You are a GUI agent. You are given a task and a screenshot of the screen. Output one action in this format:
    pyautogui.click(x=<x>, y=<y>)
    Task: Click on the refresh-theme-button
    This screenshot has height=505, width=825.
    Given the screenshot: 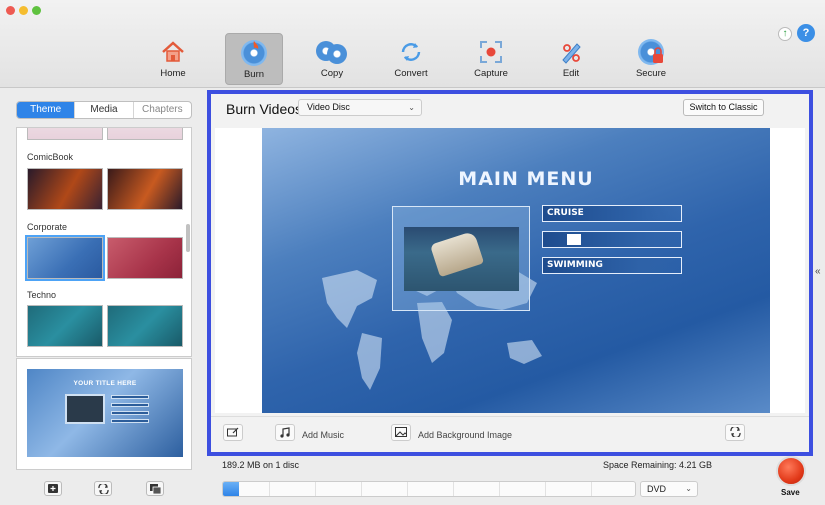 What is the action you would take?
    pyautogui.click(x=103, y=488)
    